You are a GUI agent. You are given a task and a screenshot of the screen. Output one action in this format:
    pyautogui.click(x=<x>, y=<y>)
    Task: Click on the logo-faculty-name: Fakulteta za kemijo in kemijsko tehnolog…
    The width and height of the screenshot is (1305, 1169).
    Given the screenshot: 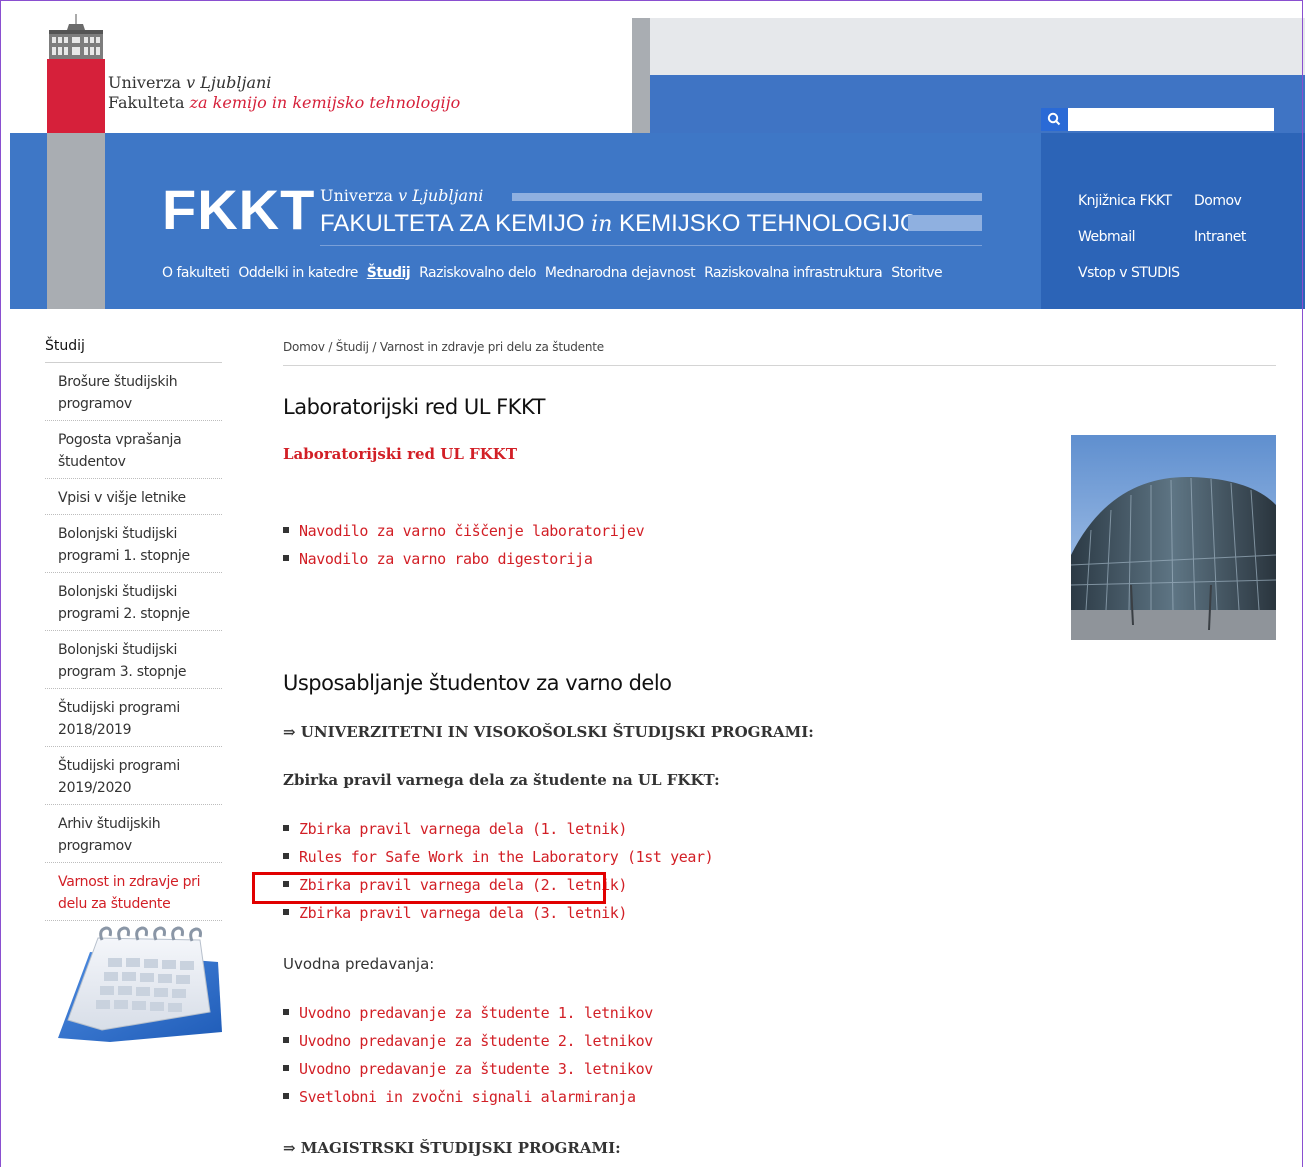 What is the action you would take?
    pyautogui.click(x=284, y=102)
    